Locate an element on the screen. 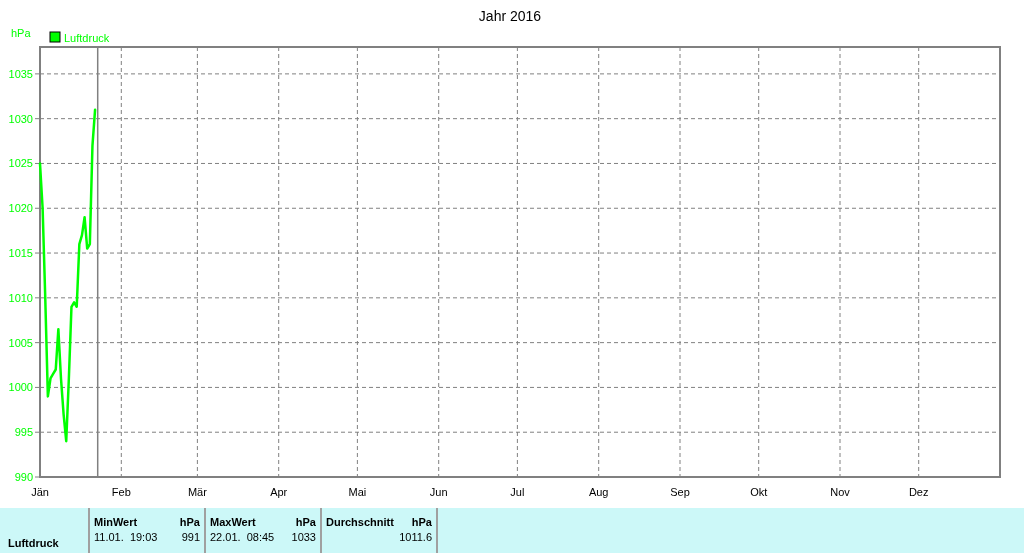 The height and width of the screenshot is (553, 1024). y-tick-label: 1035 is located at coordinates (20, 73).